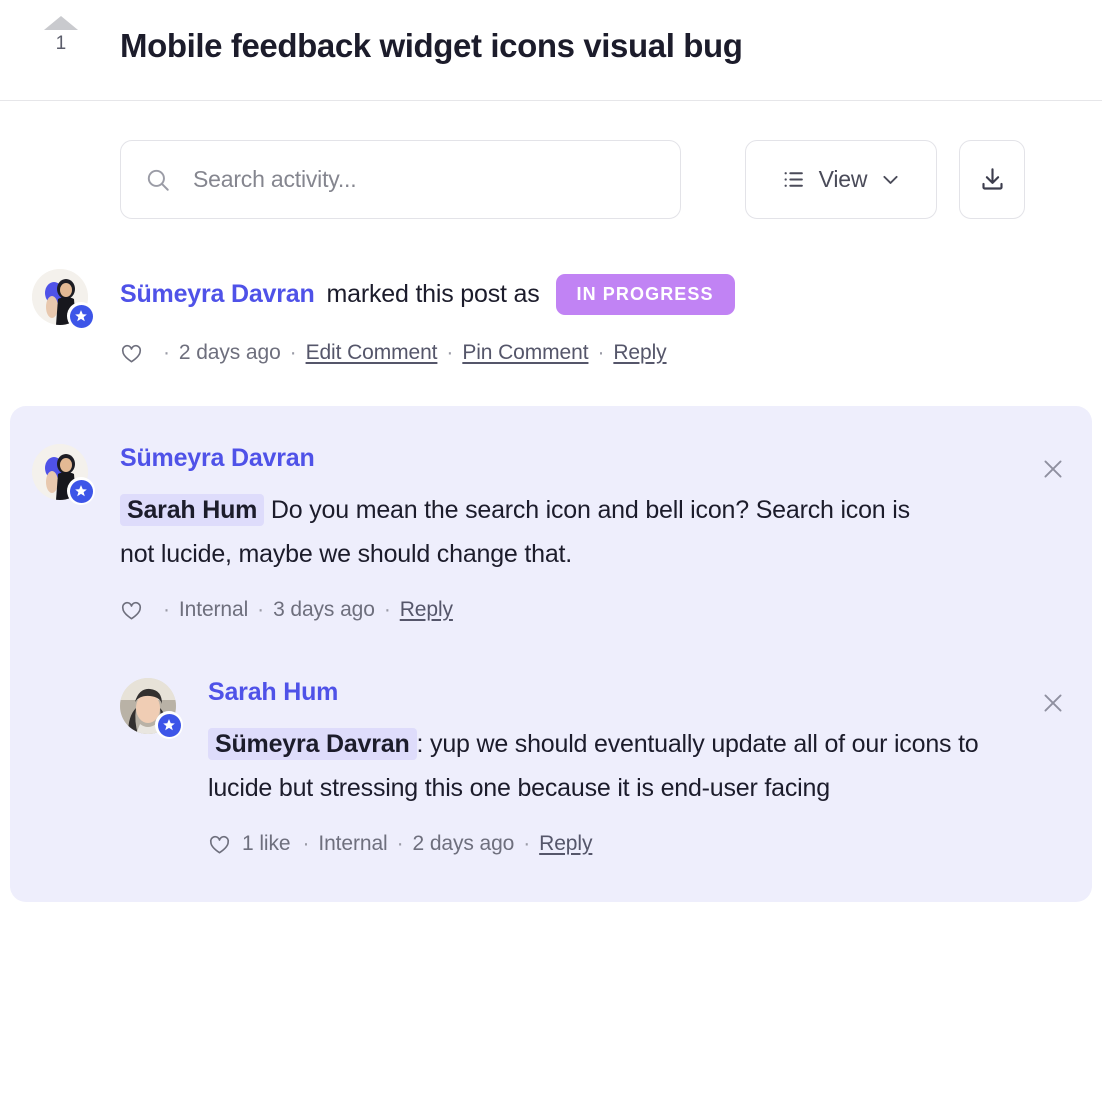 The width and height of the screenshot is (1102, 1098). I want to click on activity-author: Sümeyra Davran, so click(217, 294).